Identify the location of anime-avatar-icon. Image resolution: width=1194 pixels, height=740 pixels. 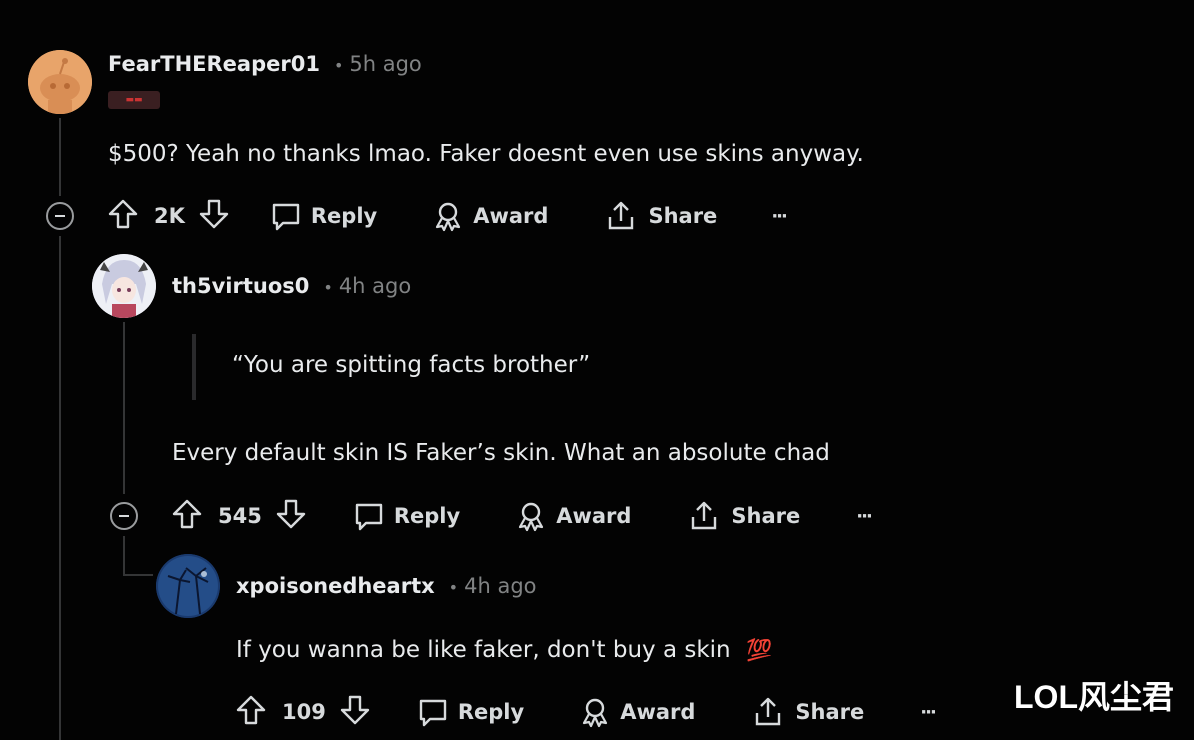
(124, 286).